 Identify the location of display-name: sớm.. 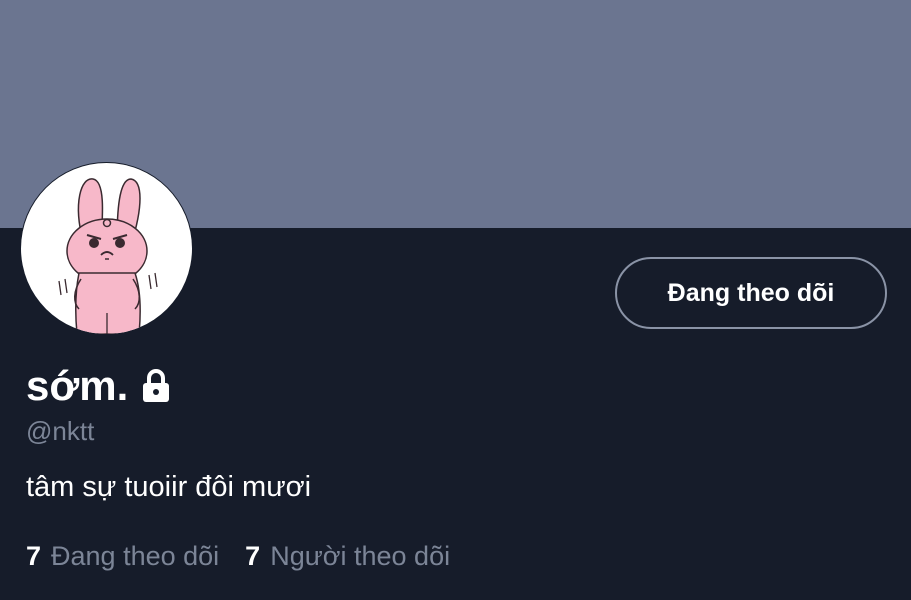
(77, 385).